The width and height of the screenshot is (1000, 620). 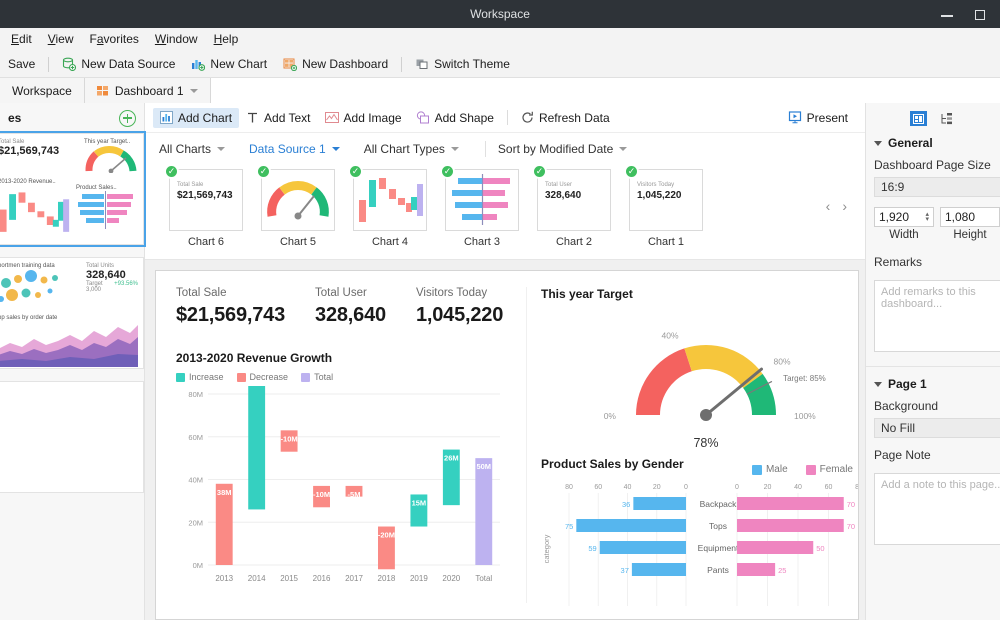 What do you see at coordinates (947, 118) in the screenshot?
I see `object-tree-icon` at bounding box center [947, 118].